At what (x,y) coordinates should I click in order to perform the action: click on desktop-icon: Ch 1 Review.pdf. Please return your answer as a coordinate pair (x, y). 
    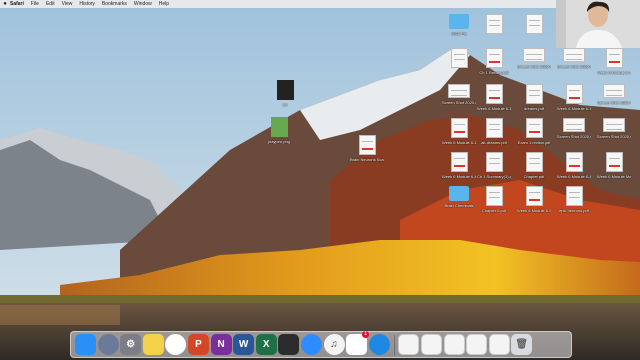
    Looking at the image, I should click on (494, 61).